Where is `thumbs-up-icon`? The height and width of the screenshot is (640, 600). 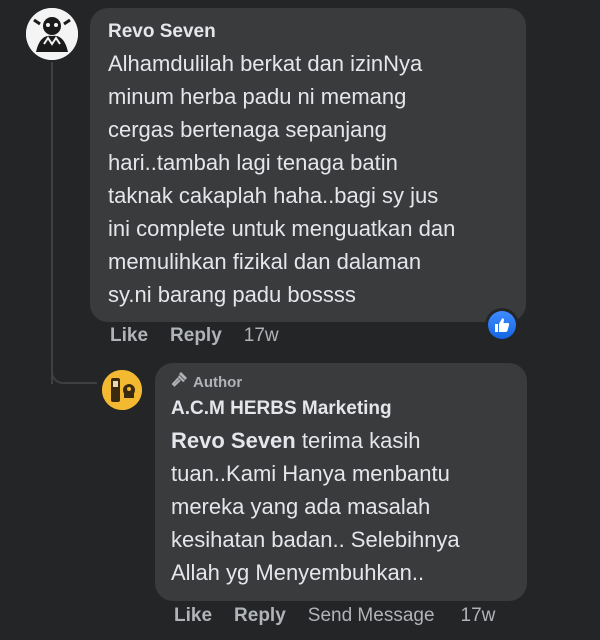 thumbs-up-icon is located at coordinates (502, 325).